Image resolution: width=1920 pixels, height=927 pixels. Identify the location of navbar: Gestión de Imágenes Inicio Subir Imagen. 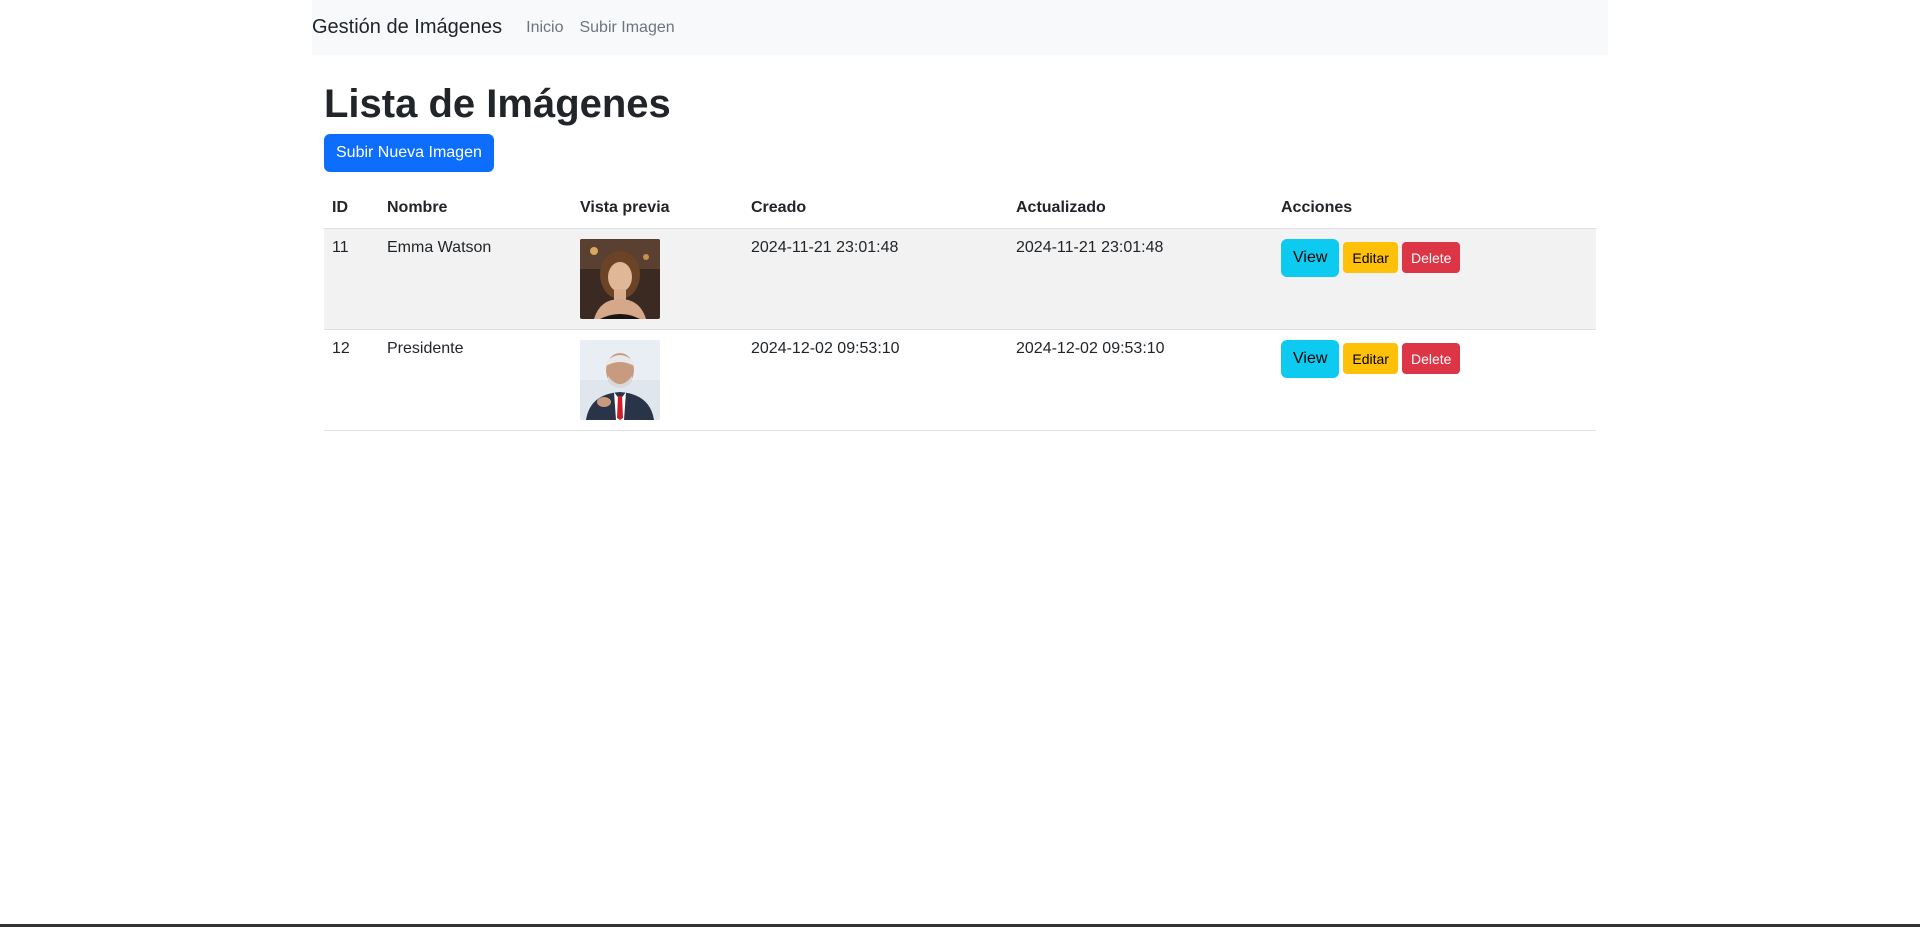
(960, 27).